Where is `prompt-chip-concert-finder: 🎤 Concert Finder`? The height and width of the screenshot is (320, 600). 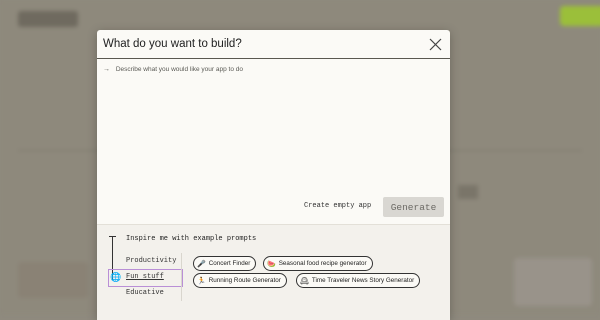 prompt-chip-concert-finder: 🎤 Concert Finder is located at coordinates (225, 263).